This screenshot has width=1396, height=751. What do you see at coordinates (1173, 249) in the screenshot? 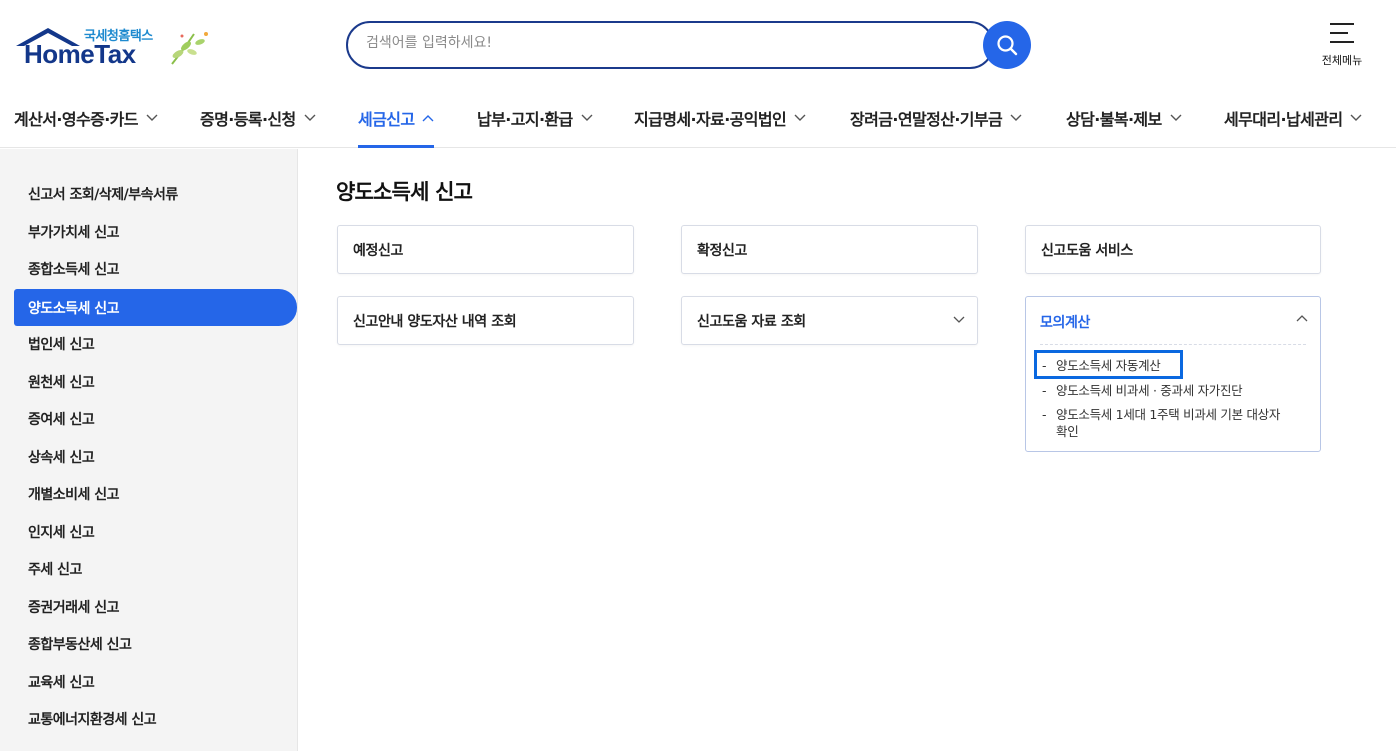
I see `card-return-help-service: 신고도움 서비스` at bounding box center [1173, 249].